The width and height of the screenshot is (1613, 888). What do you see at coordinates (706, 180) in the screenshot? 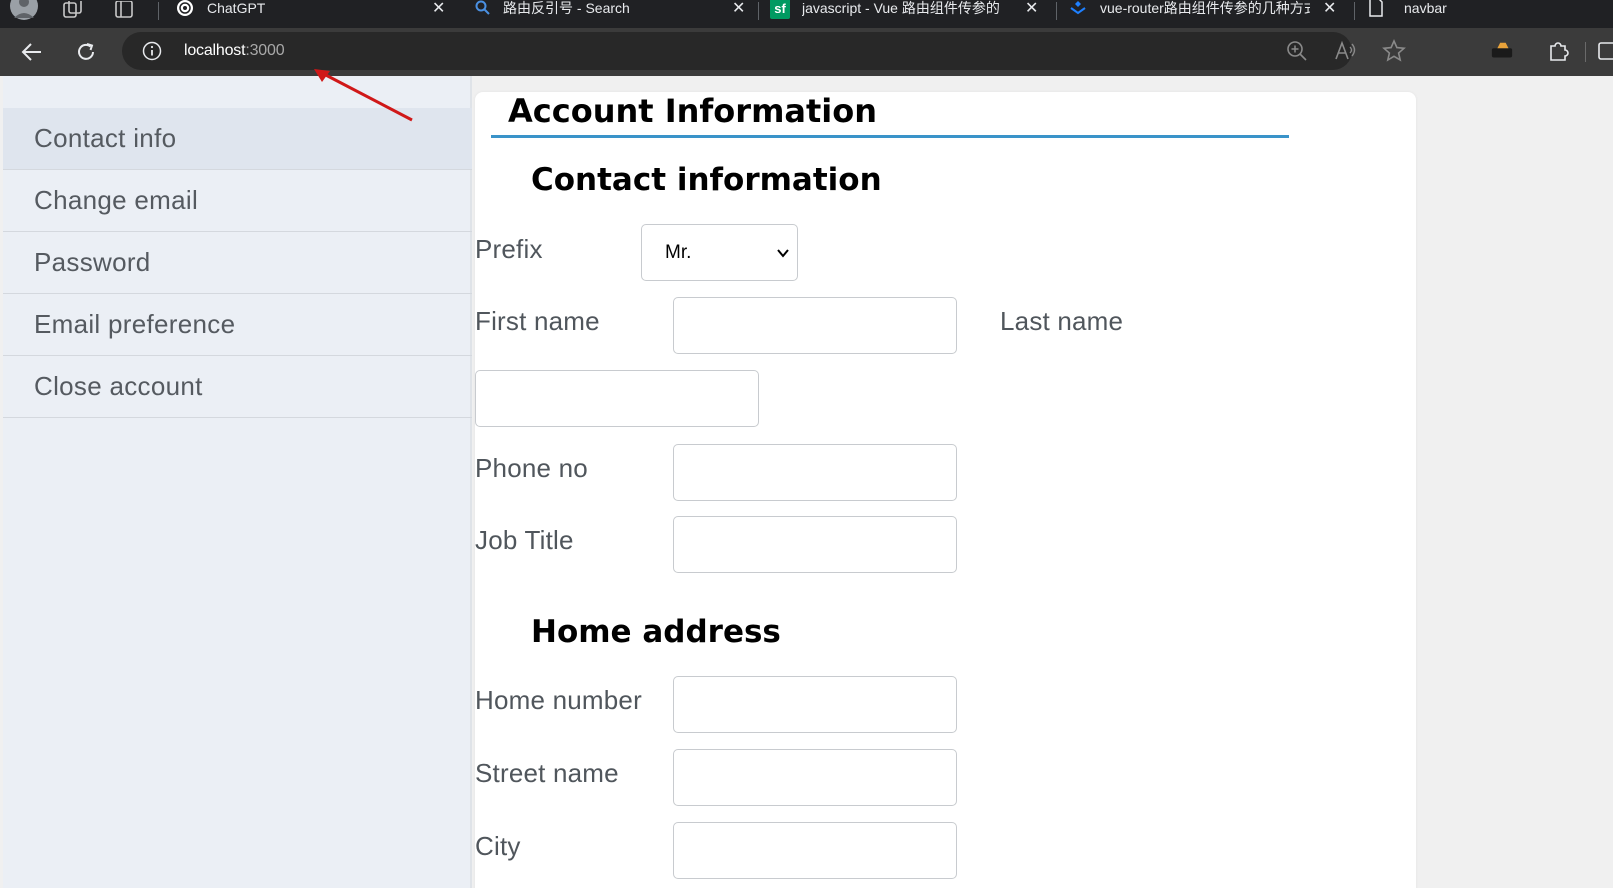
I see `contact-section-heading: Contact information` at bounding box center [706, 180].